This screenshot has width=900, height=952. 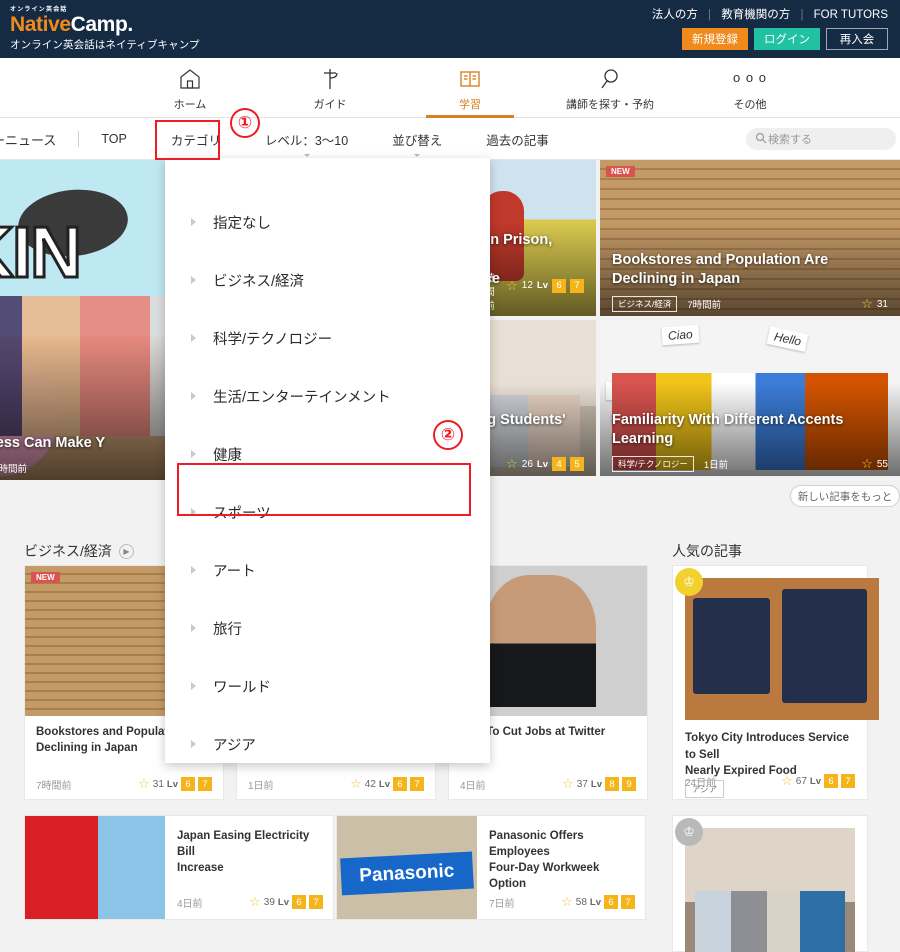 What do you see at coordinates (874, 464) in the screenshot?
I see `stats-group: ☆ 55` at bounding box center [874, 464].